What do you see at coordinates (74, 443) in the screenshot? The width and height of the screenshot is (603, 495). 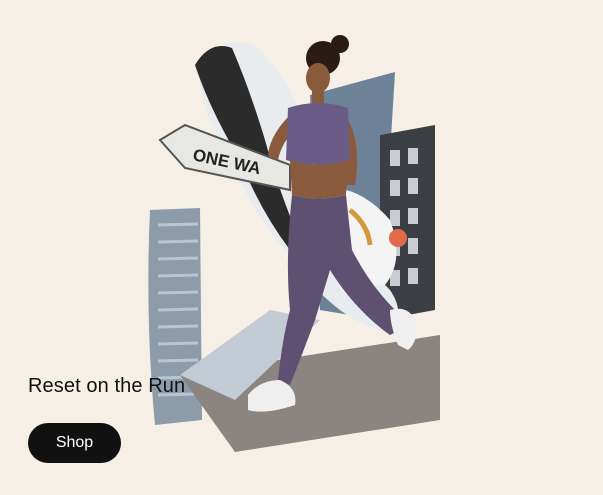 I see `shop-button: Shop` at bounding box center [74, 443].